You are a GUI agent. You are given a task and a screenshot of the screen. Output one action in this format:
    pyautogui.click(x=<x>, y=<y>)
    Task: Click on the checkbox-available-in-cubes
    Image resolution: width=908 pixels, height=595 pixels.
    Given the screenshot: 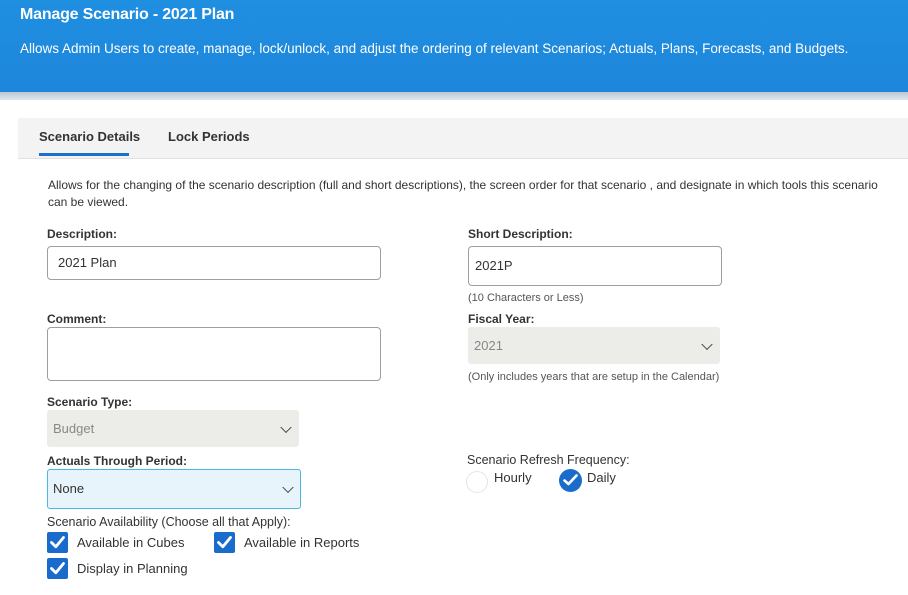 What is the action you would take?
    pyautogui.click(x=57, y=542)
    